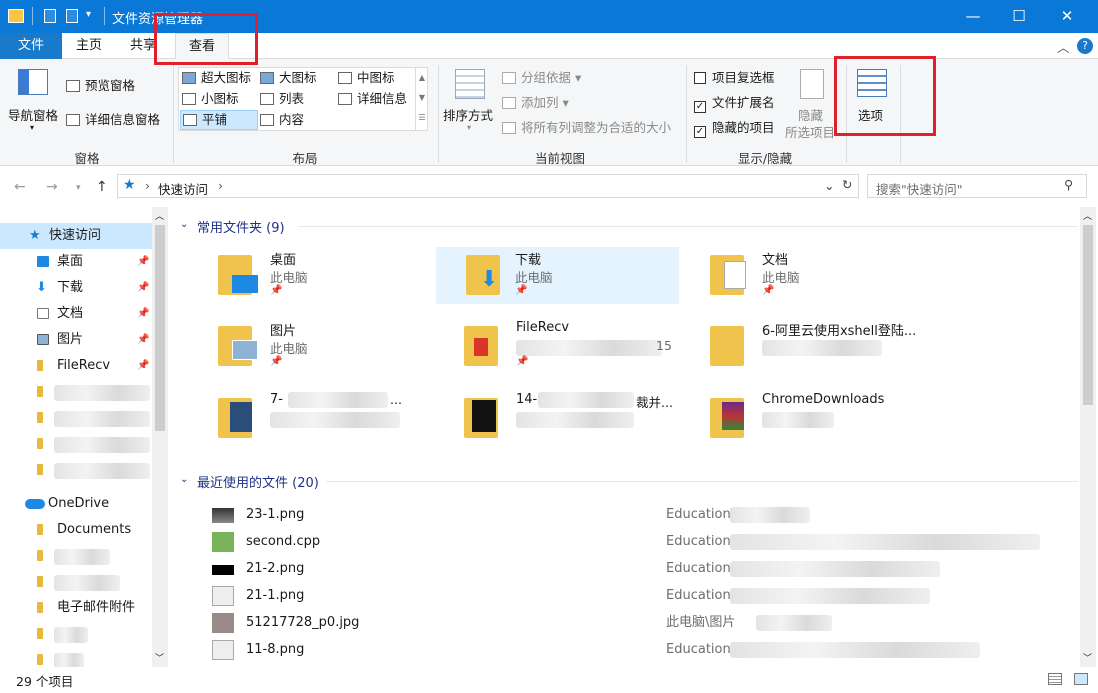 This screenshot has height=693, width=1098. I want to click on recent-file-row: 21-1.png Education, so click(648, 596).